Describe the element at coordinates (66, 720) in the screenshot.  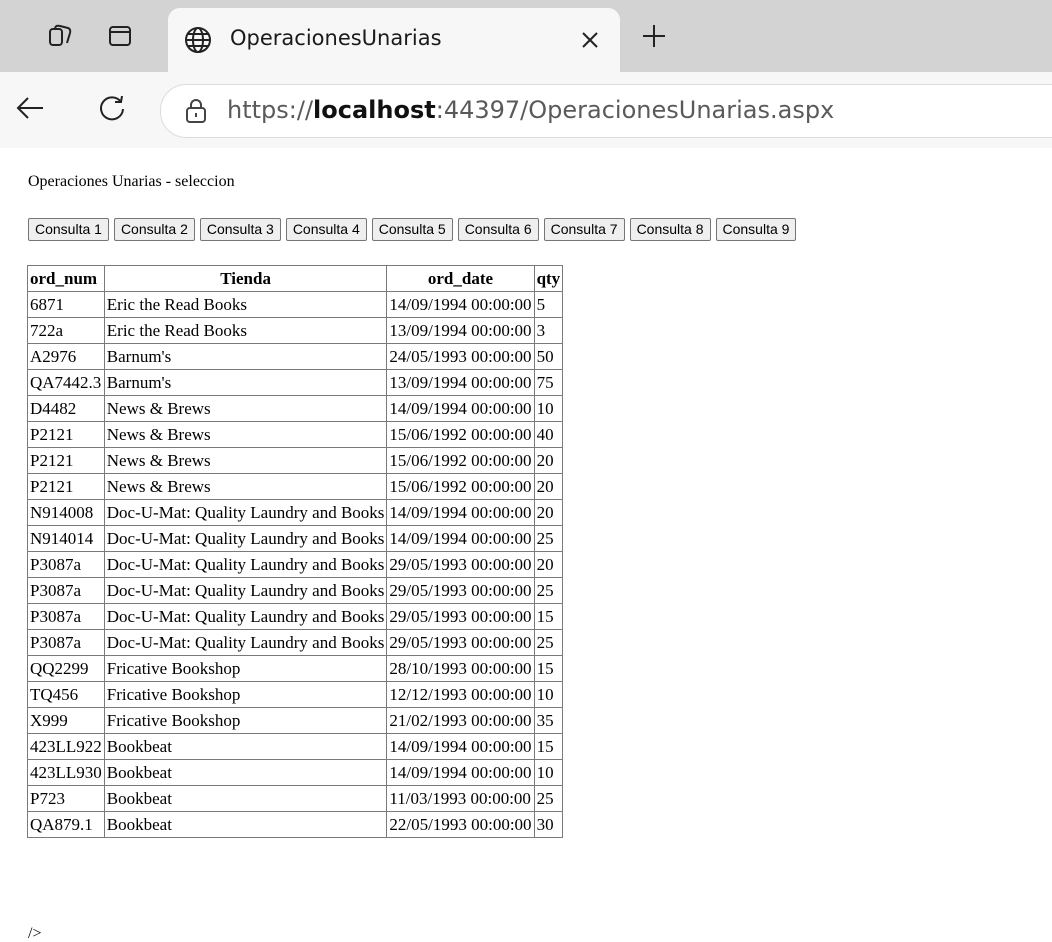
I see `ord-num-cell: X999` at that location.